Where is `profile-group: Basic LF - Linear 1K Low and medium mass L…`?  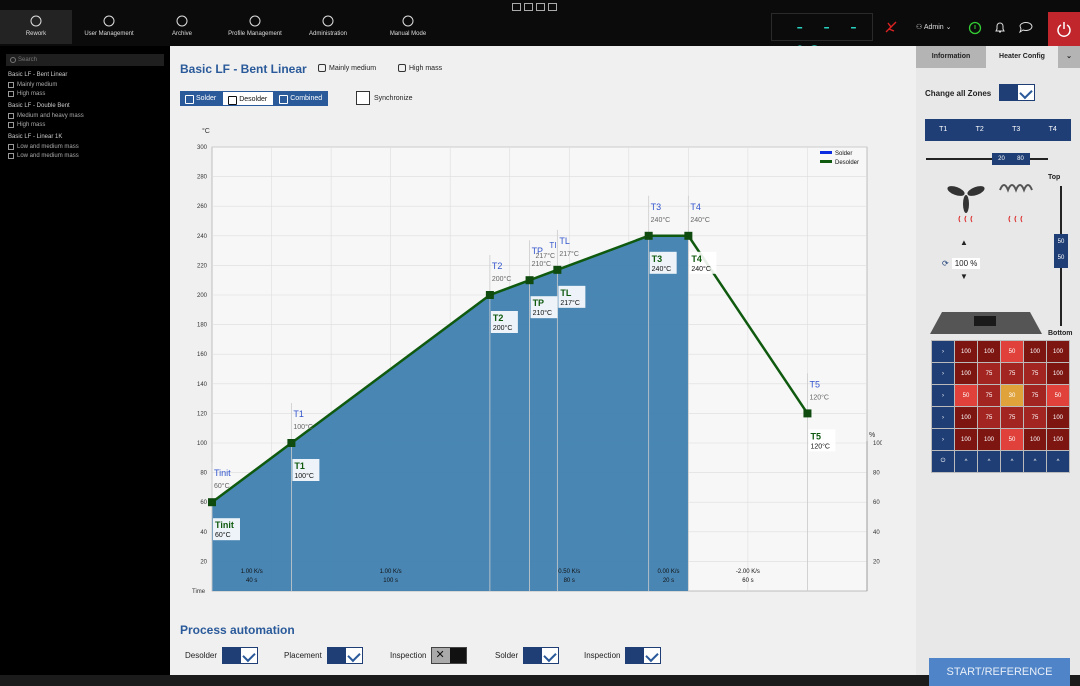
profile-group: Basic LF - Linear 1K Low and medium mass L… is located at coordinates (89, 146).